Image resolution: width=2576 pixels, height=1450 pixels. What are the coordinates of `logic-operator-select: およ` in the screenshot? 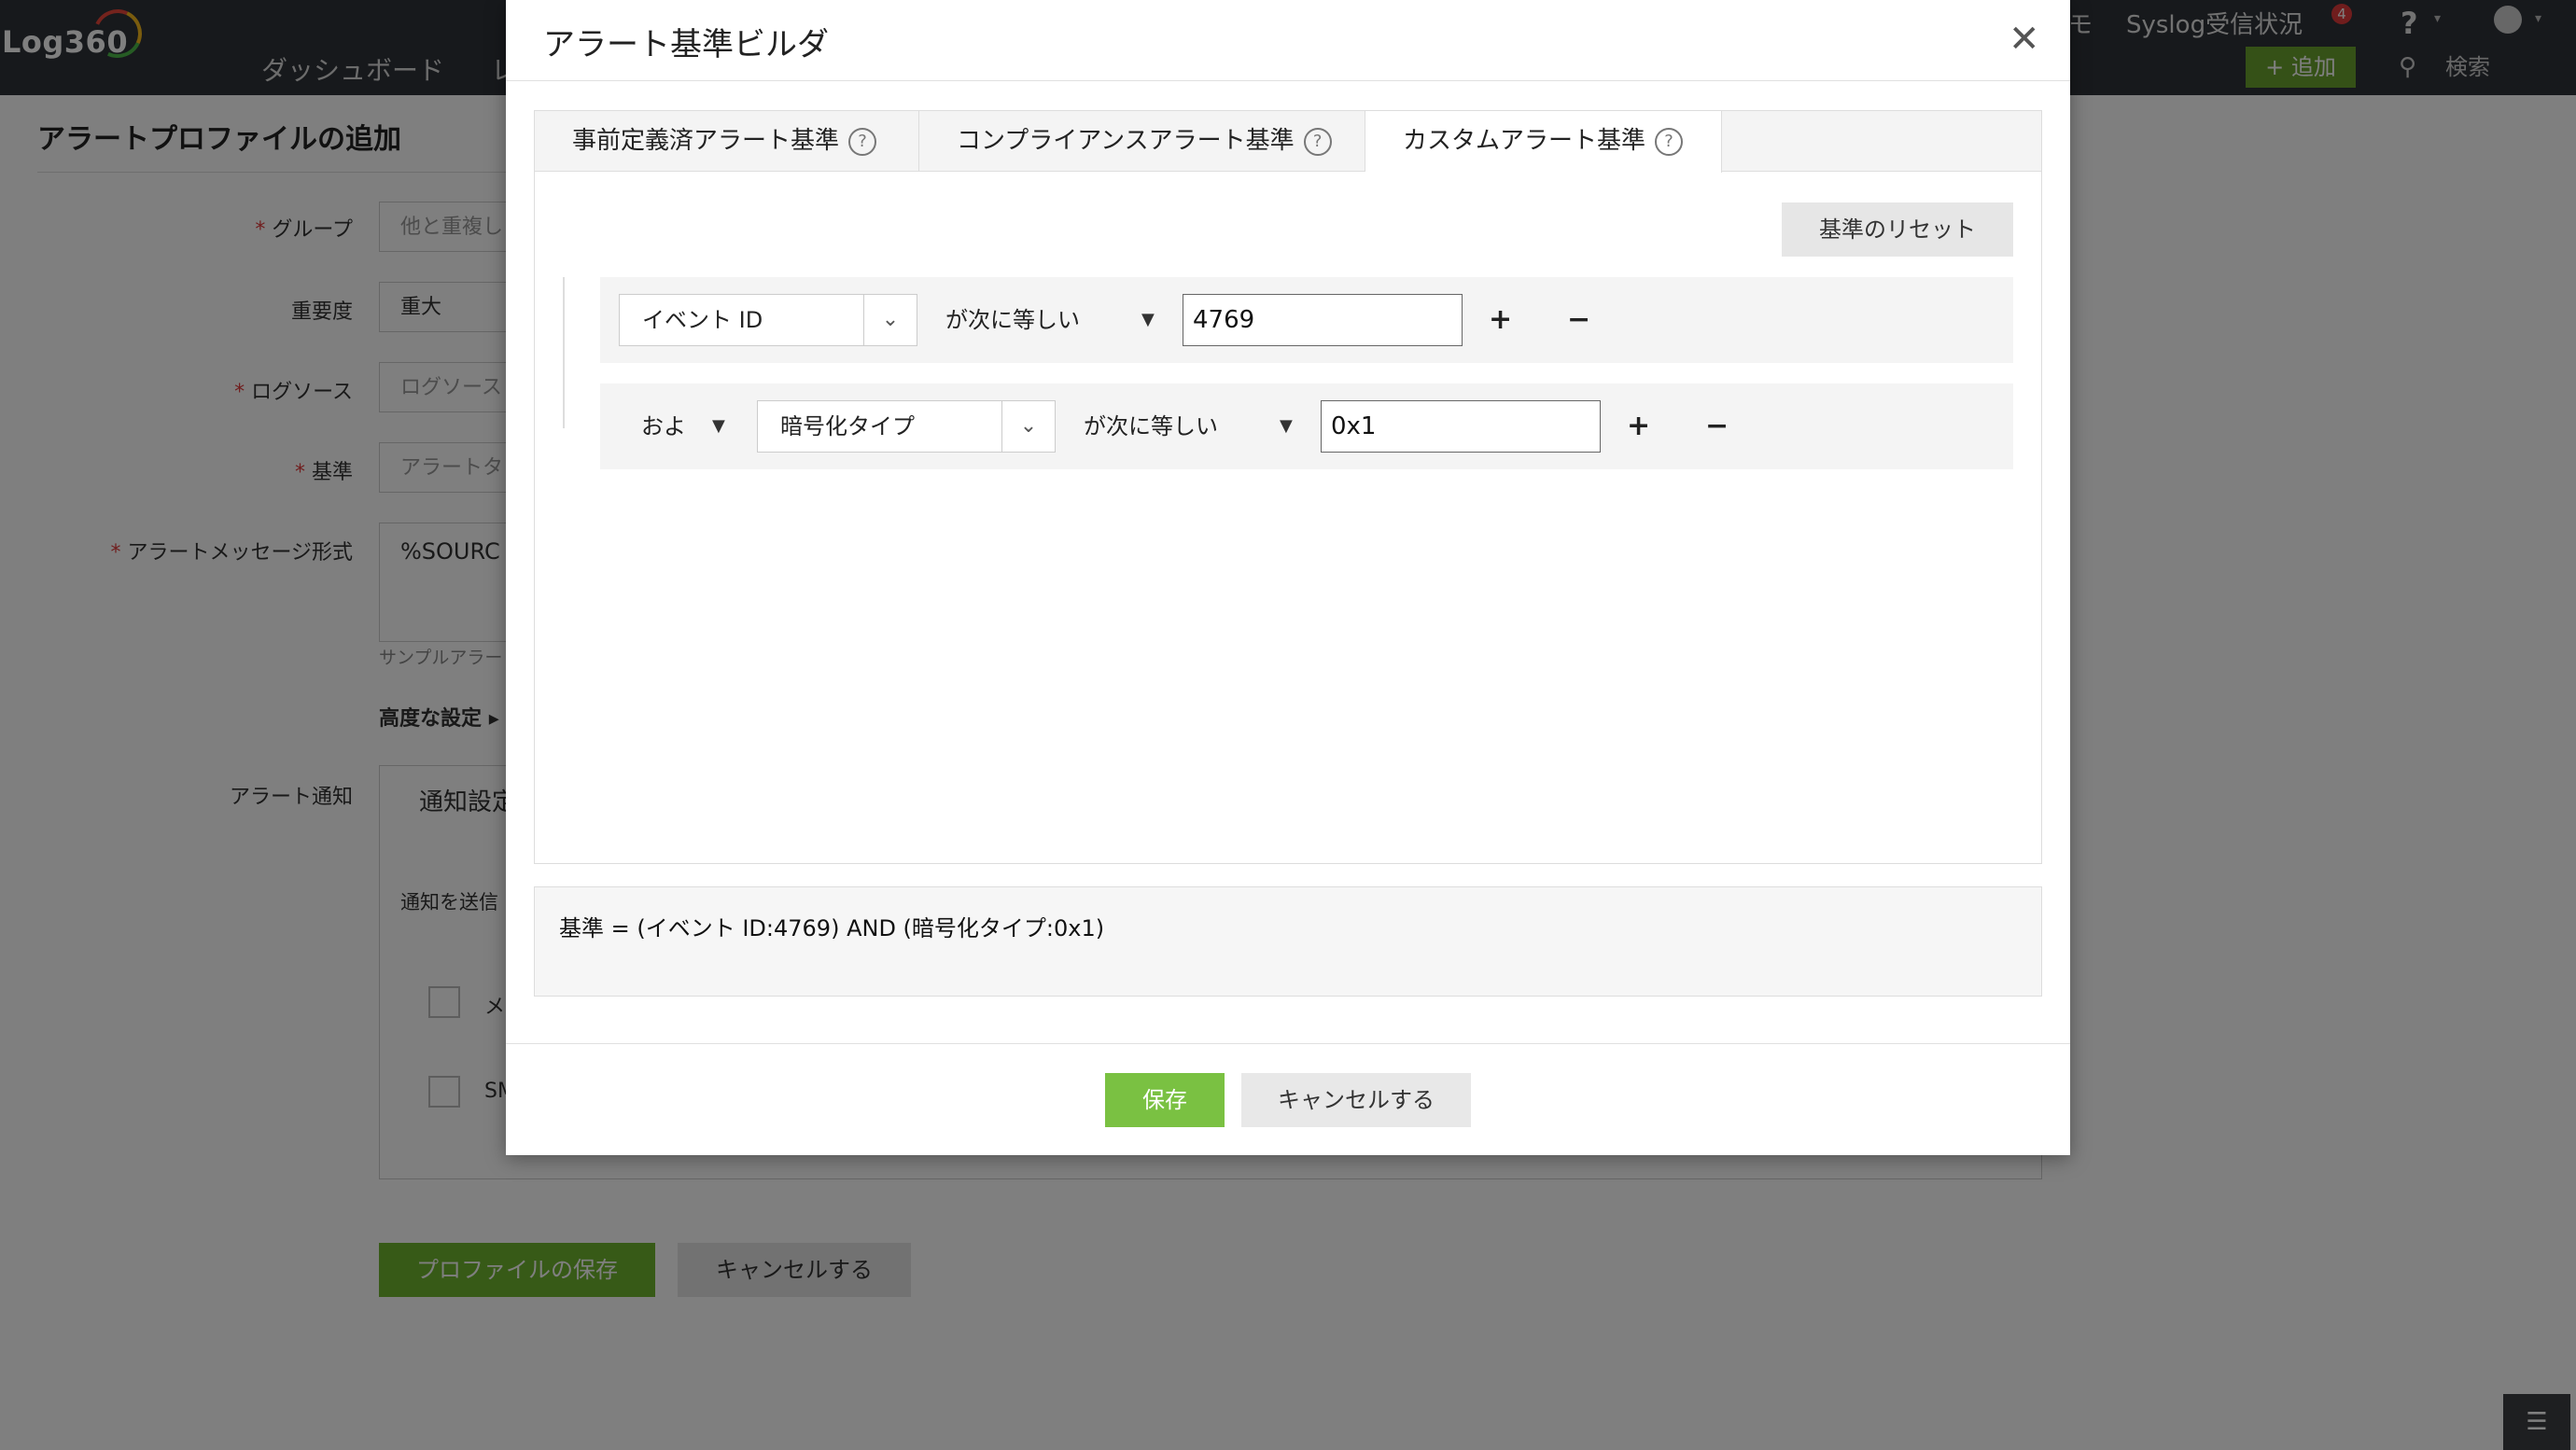 It's located at (663, 426).